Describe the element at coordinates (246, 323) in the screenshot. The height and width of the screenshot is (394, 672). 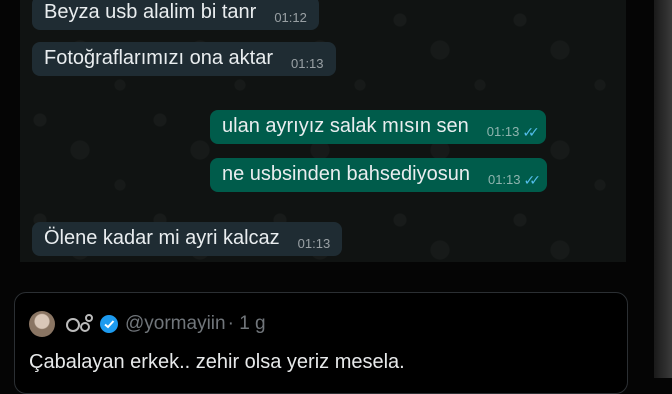
I see `tweet-time: · 1 g` at that location.